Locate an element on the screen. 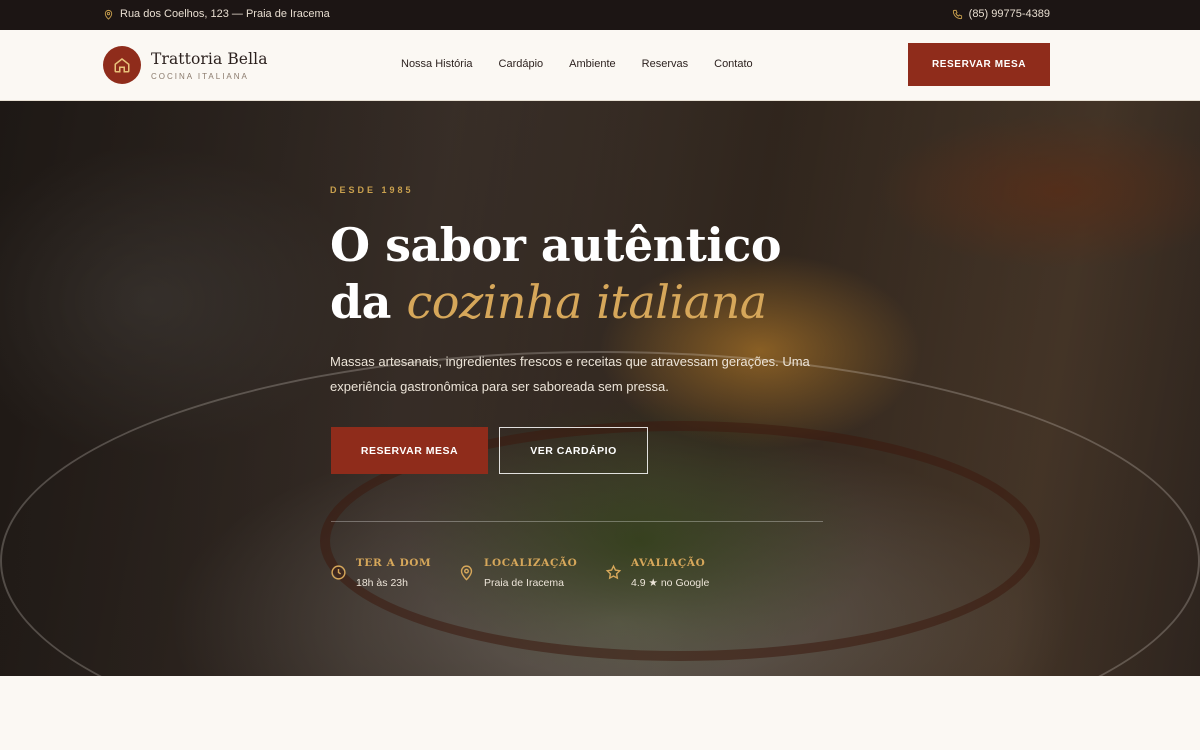  star-icon is located at coordinates (613, 572).